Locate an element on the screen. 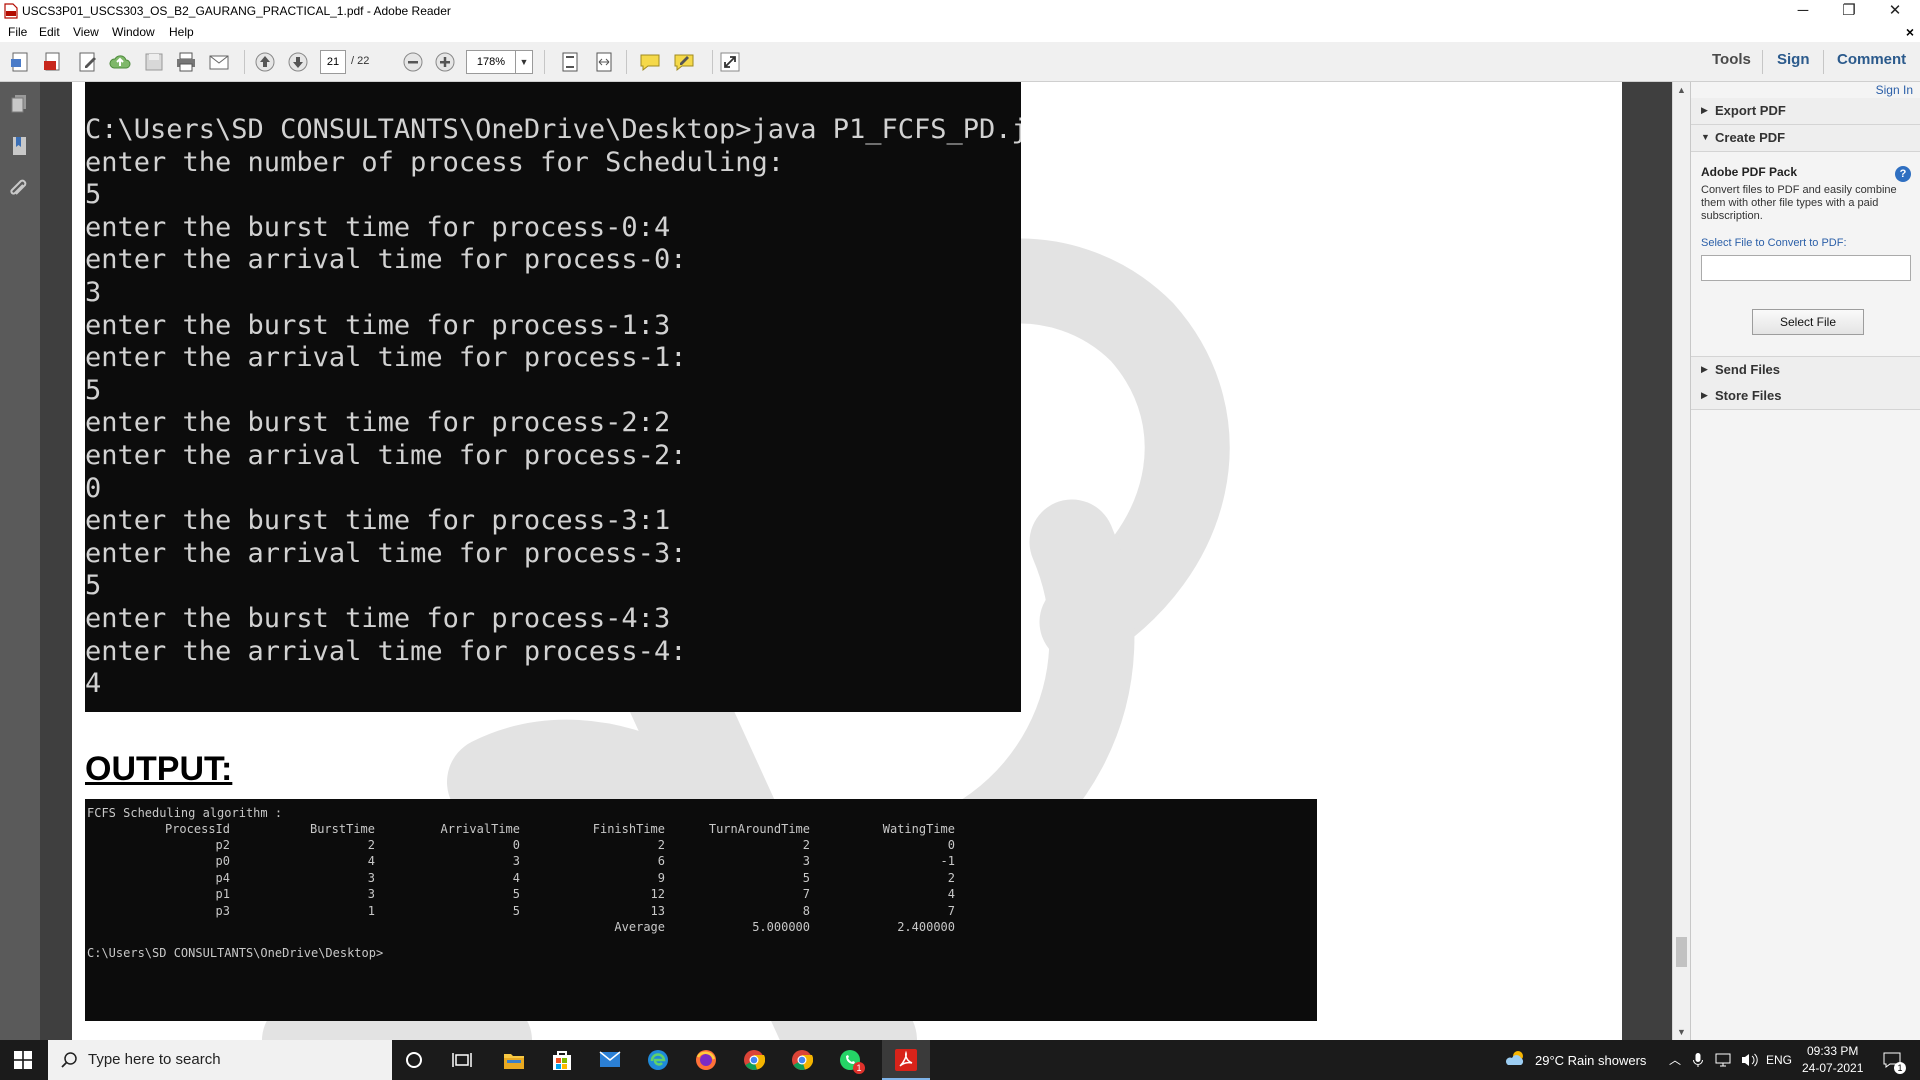  sign-tab: Sign is located at coordinates (1793, 59).